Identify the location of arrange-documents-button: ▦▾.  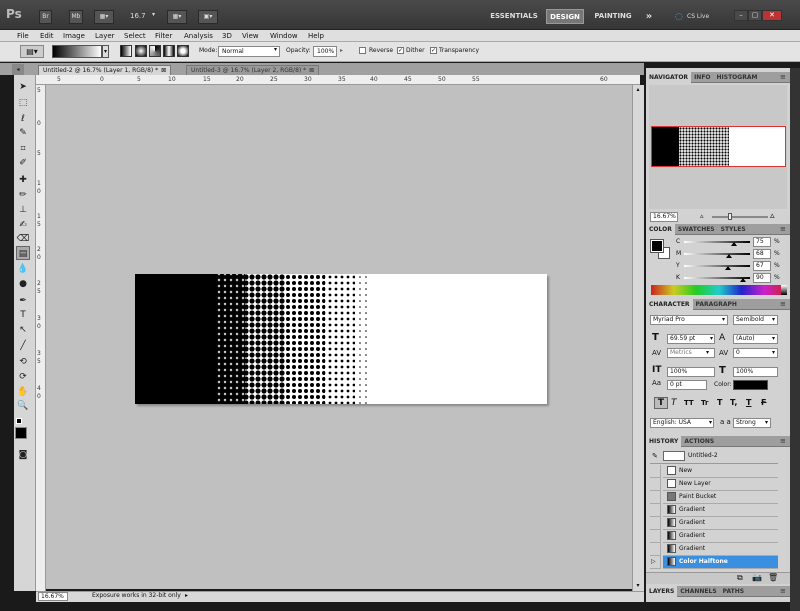
(177, 17).